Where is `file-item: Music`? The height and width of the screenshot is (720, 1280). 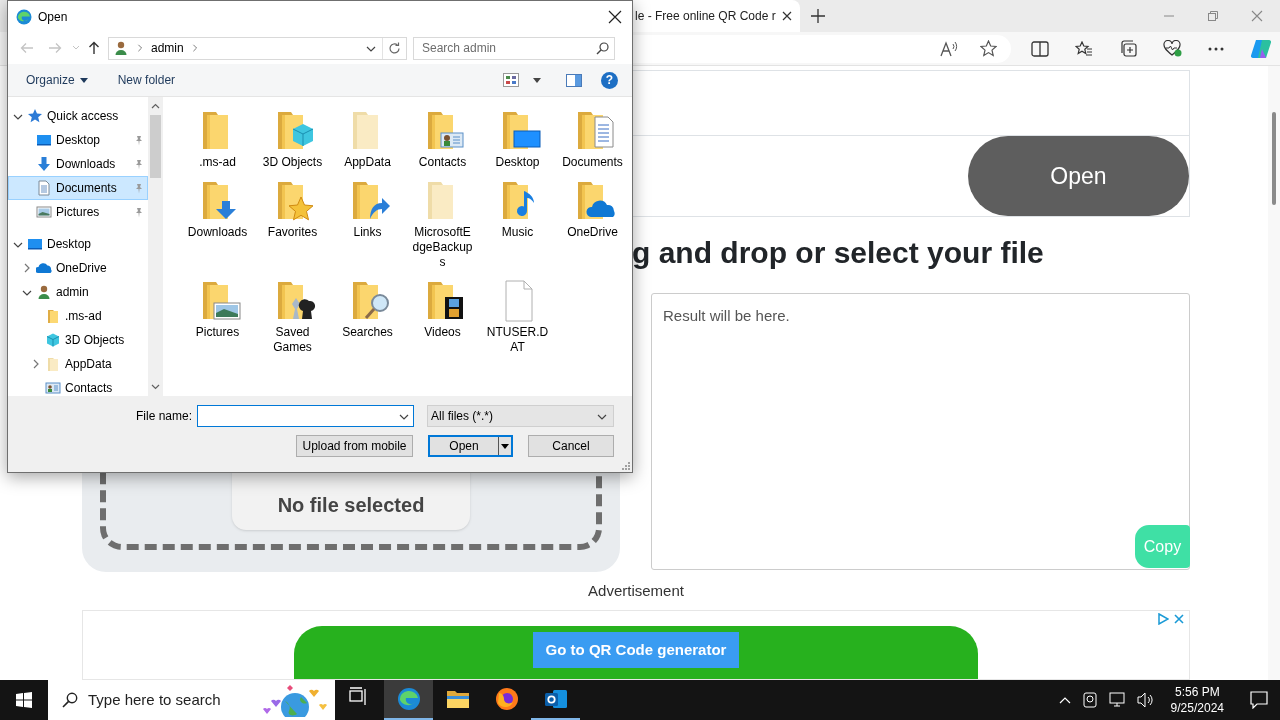 file-item: Music is located at coordinates (517, 223).